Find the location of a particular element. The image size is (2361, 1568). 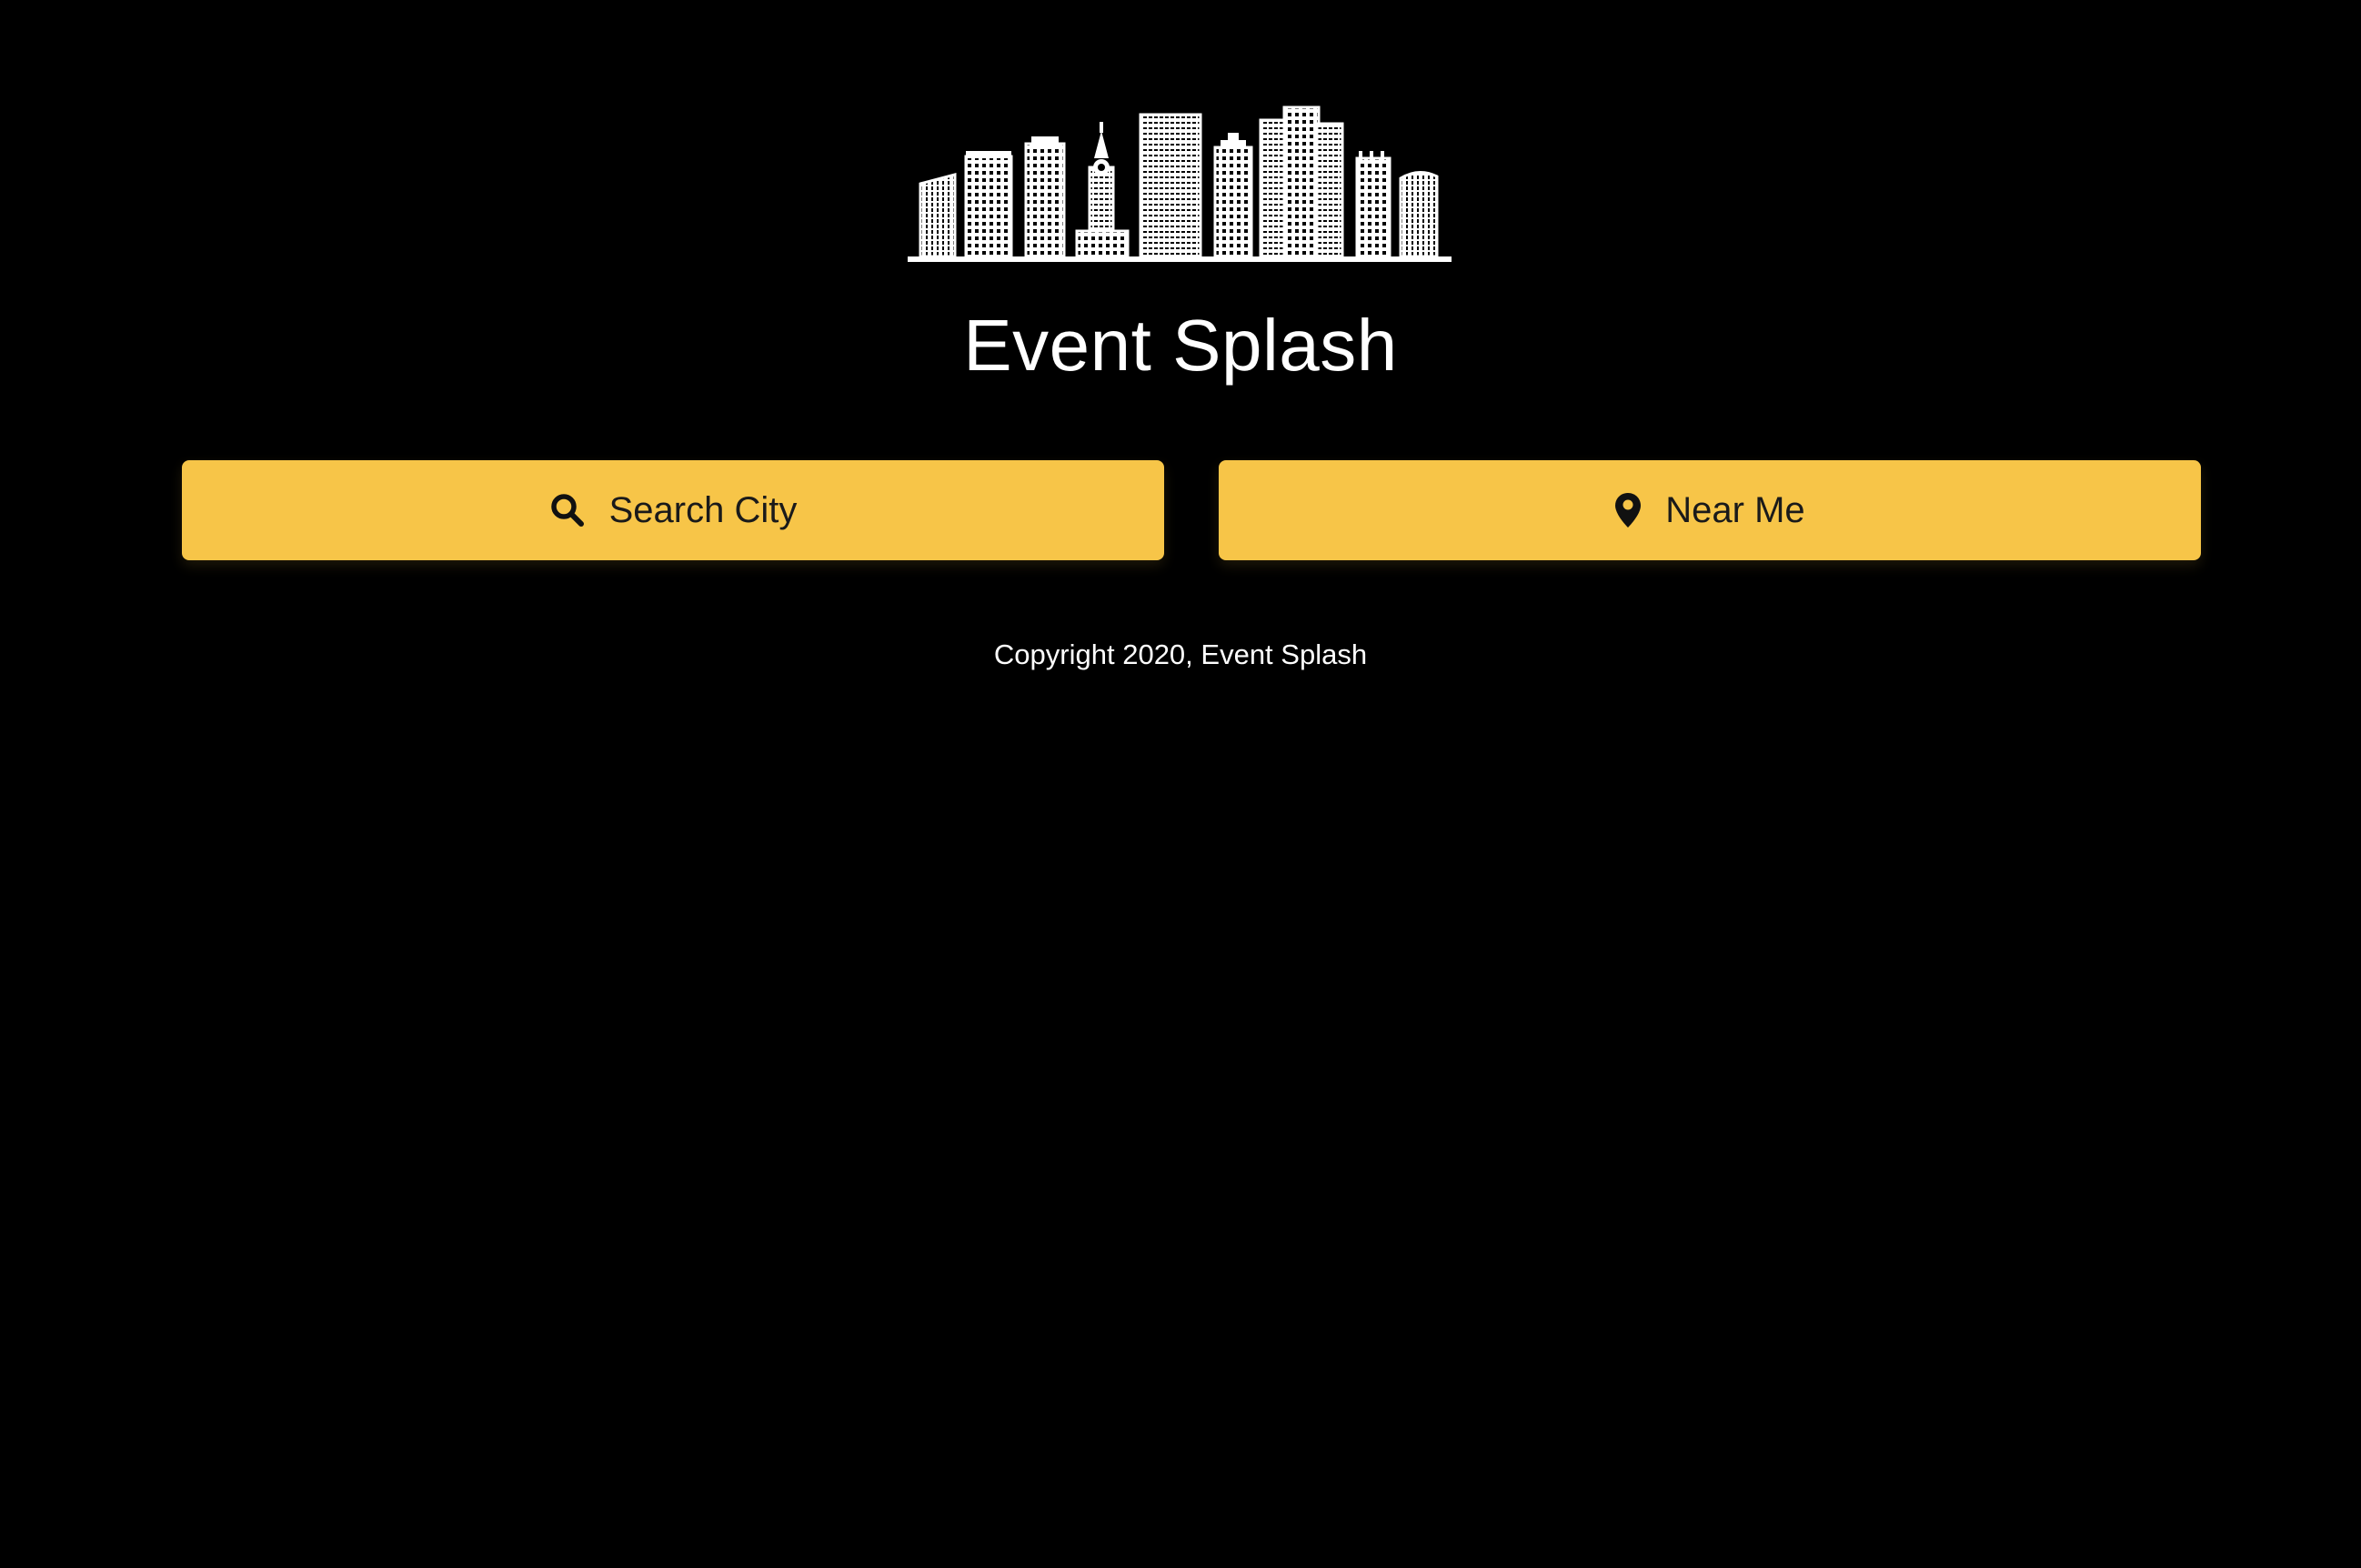

near-me-button: Near Me is located at coordinates (1710, 510).